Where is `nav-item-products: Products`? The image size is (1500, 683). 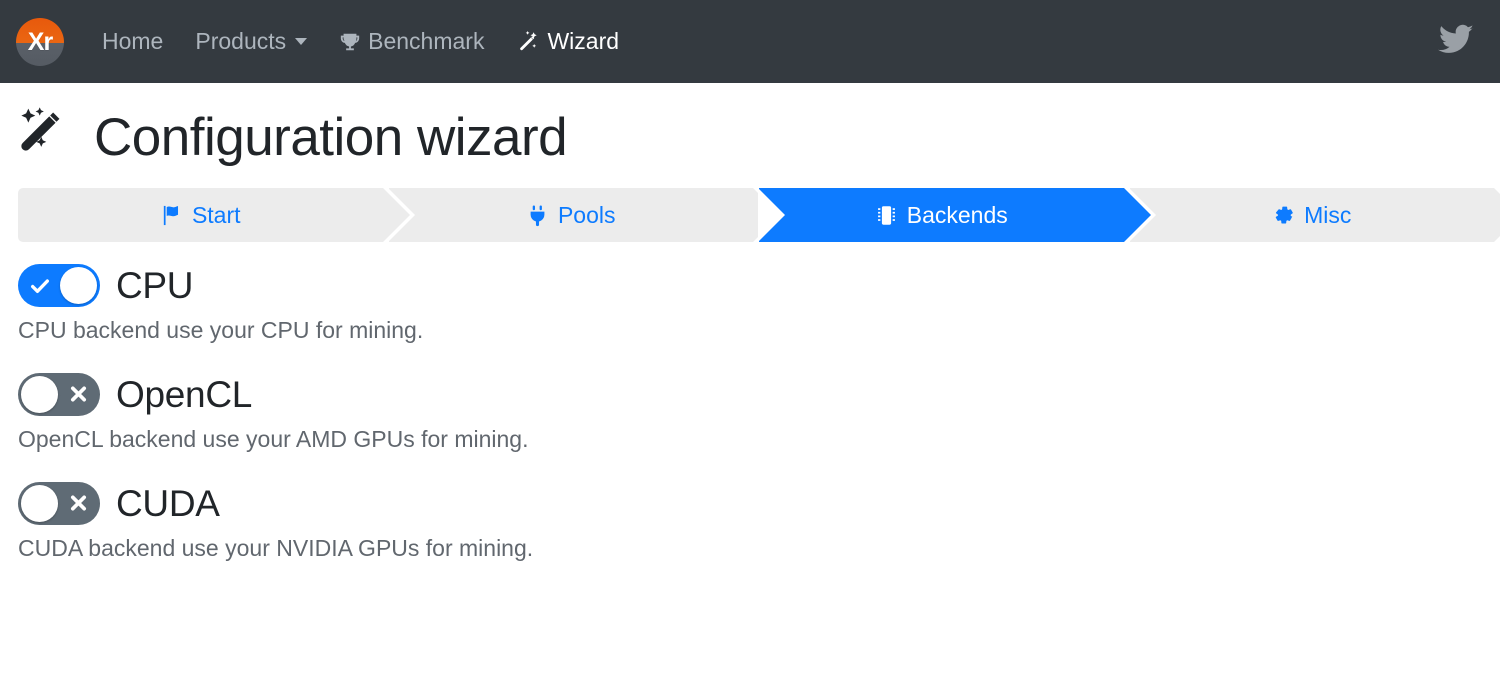 nav-item-products: Products is located at coordinates (251, 41).